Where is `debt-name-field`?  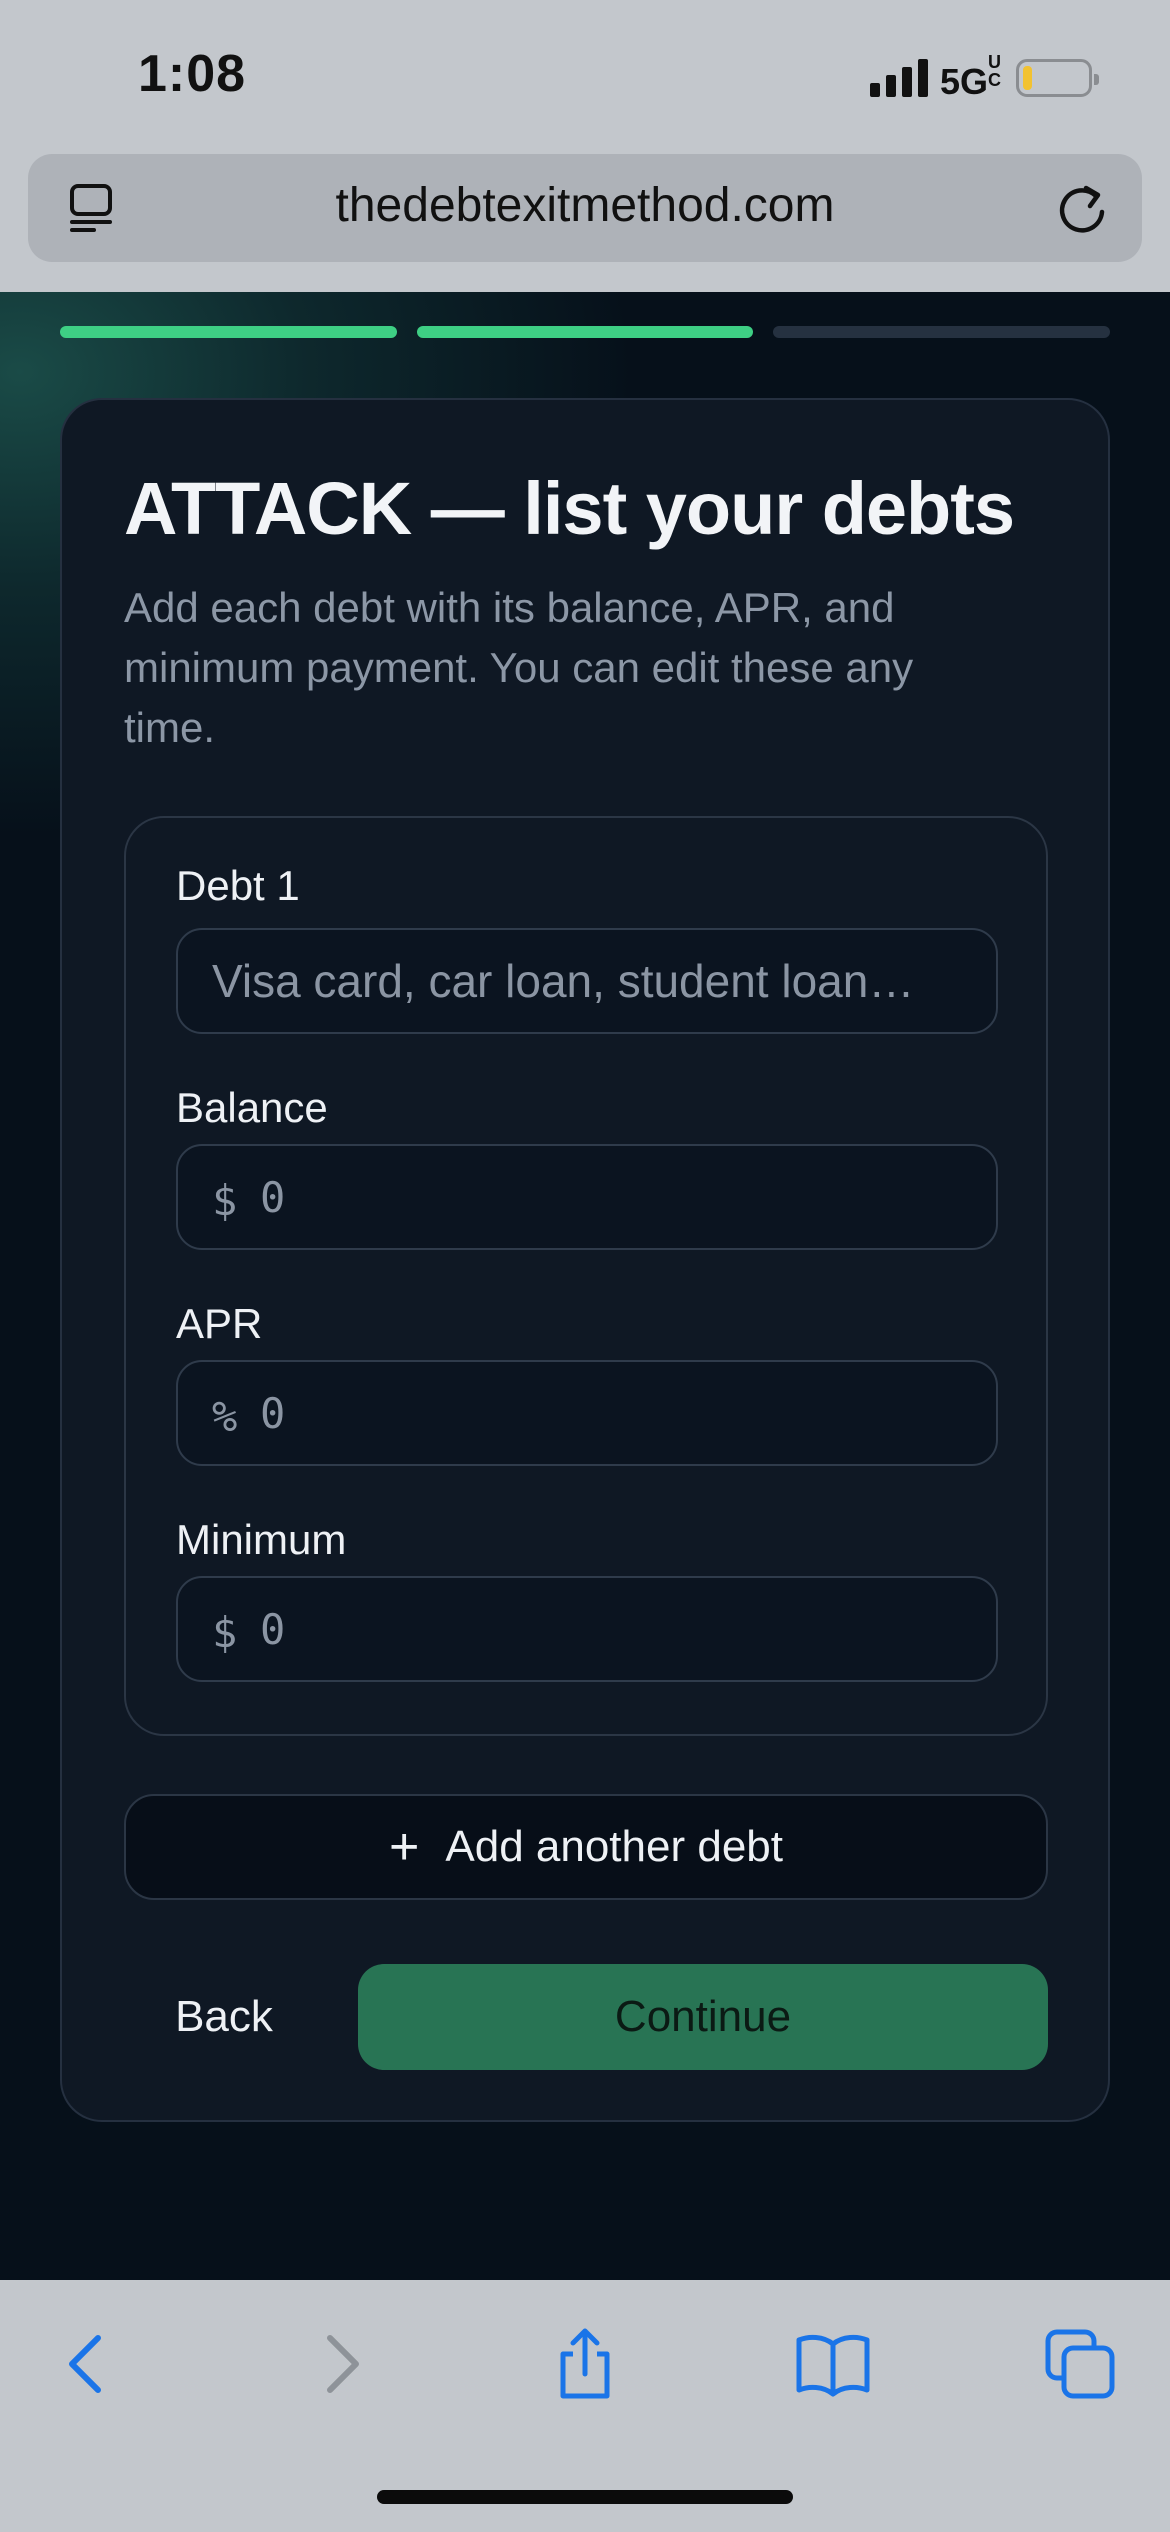 debt-name-field is located at coordinates (587, 981).